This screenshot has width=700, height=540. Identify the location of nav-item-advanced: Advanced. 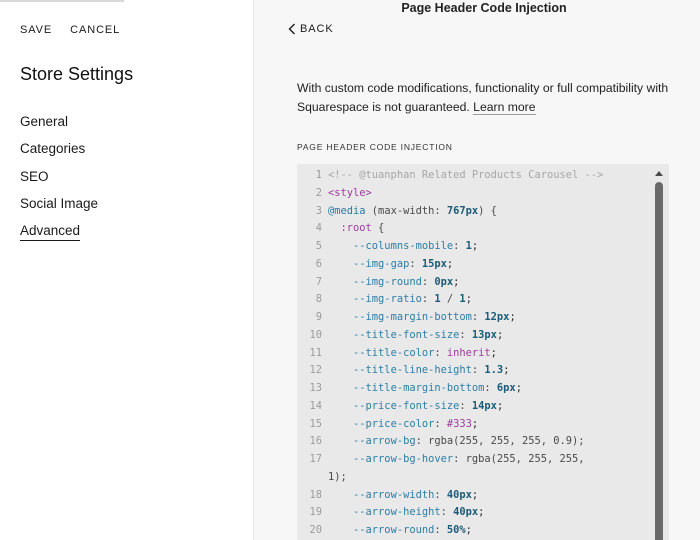
(59, 235).